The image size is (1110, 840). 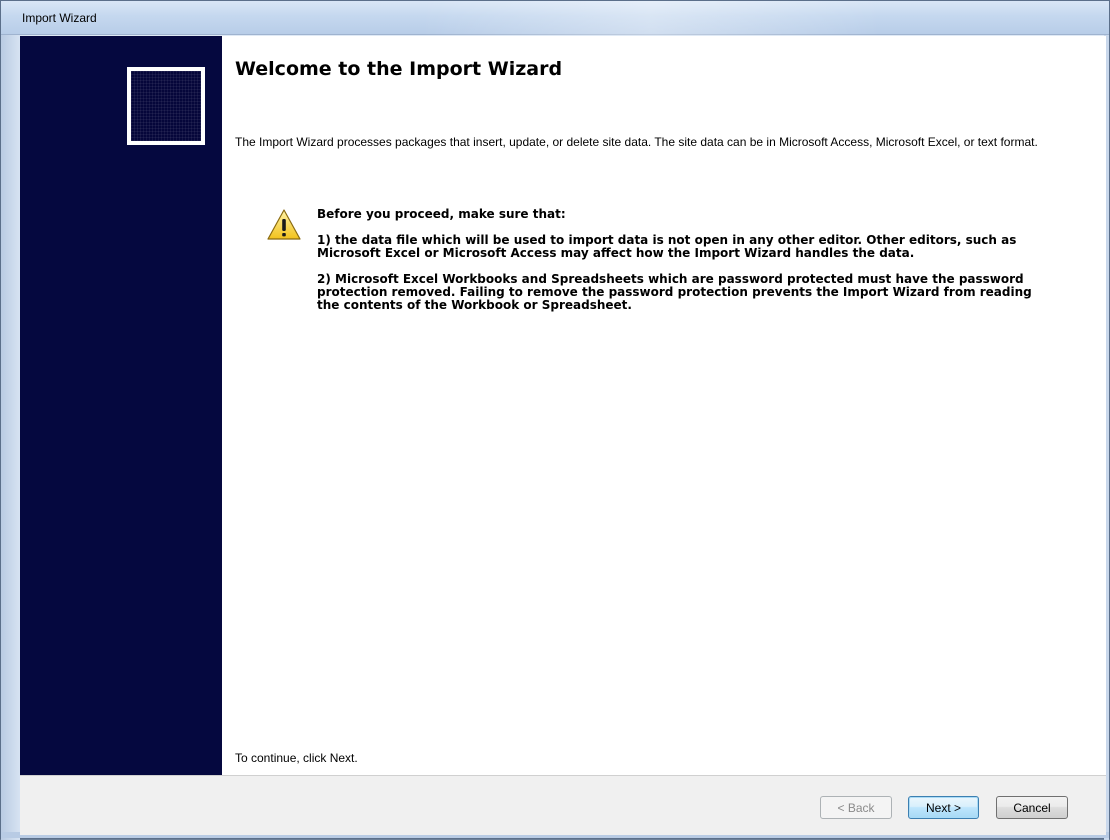 What do you see at coordinates (856, 807) in the screenshot?
I see `back-button: < Back` at bounding box center [856, 807].